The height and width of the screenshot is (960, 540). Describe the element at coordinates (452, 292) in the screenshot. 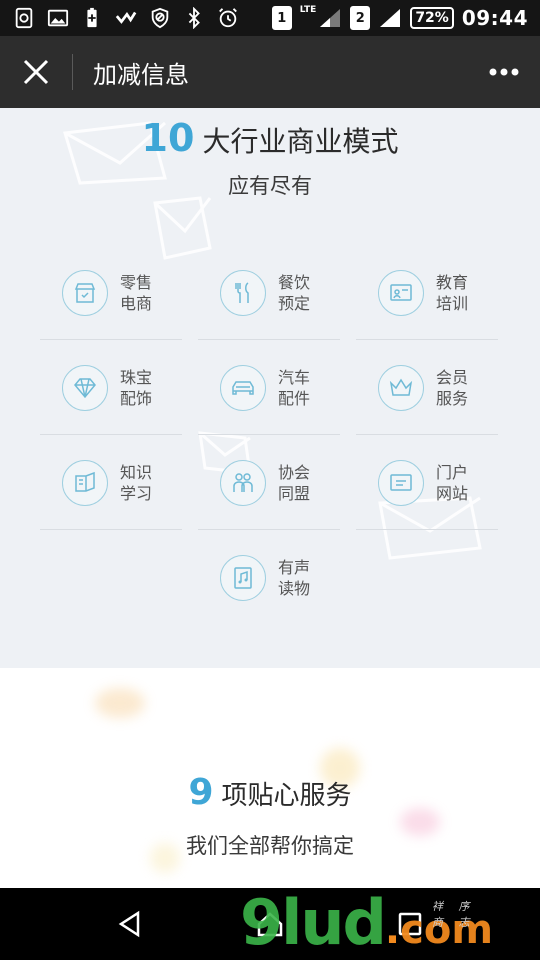

I see `item-label: 教育 培训` at that location.